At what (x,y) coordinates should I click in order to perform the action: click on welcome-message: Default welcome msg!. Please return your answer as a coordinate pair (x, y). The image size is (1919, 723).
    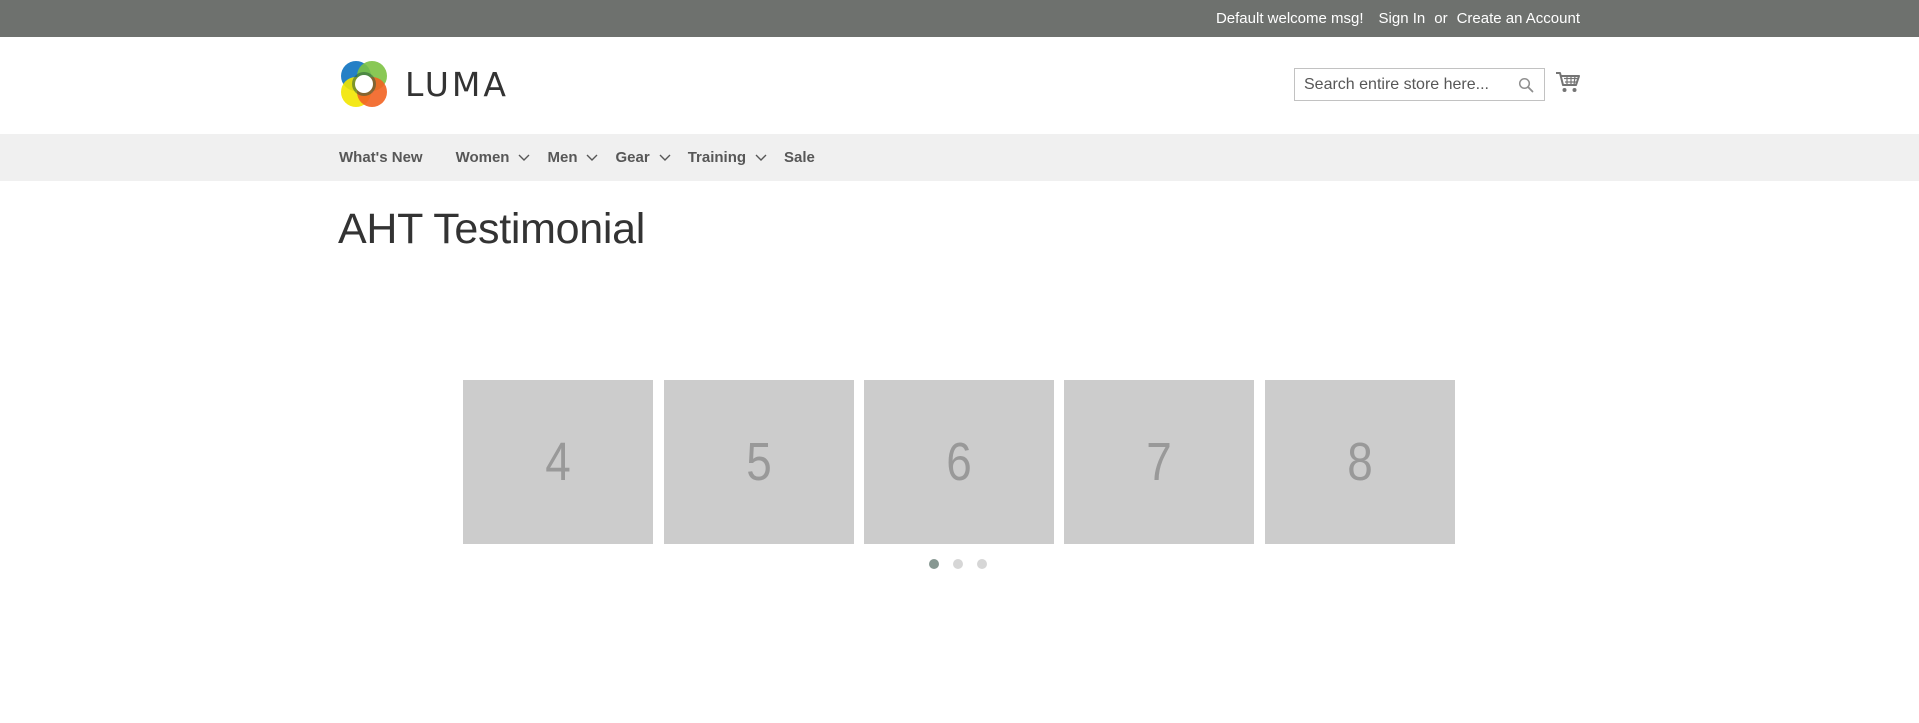
    Looking at the image, I should click on (1289, 18).